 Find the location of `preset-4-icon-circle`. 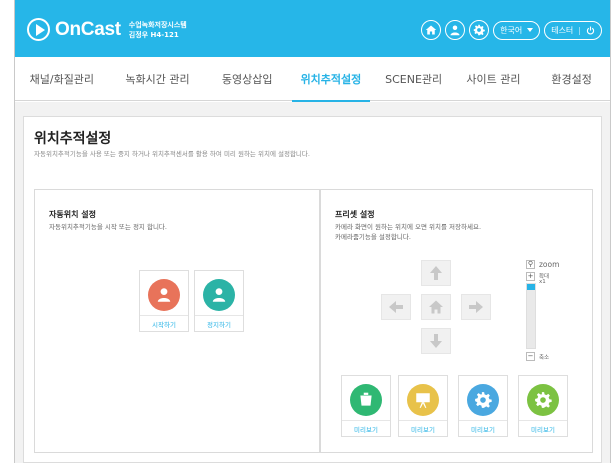

preset-4-icon-circle is located at coordinates (543, 400).